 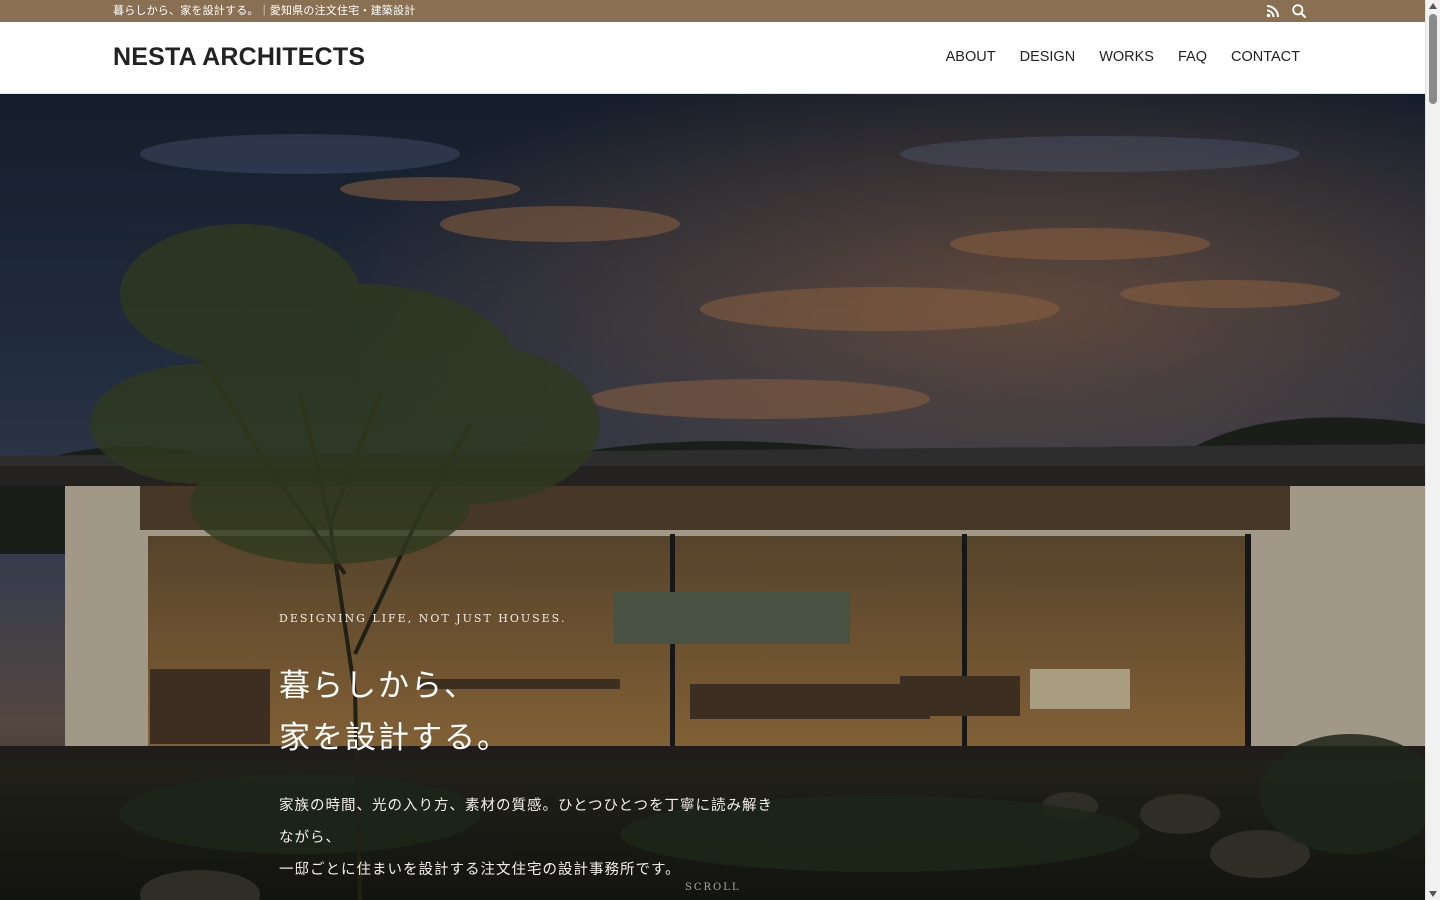 I want to click on hero-headline: 暮らしから、 家を設計する。, so click(x=539, y=712).